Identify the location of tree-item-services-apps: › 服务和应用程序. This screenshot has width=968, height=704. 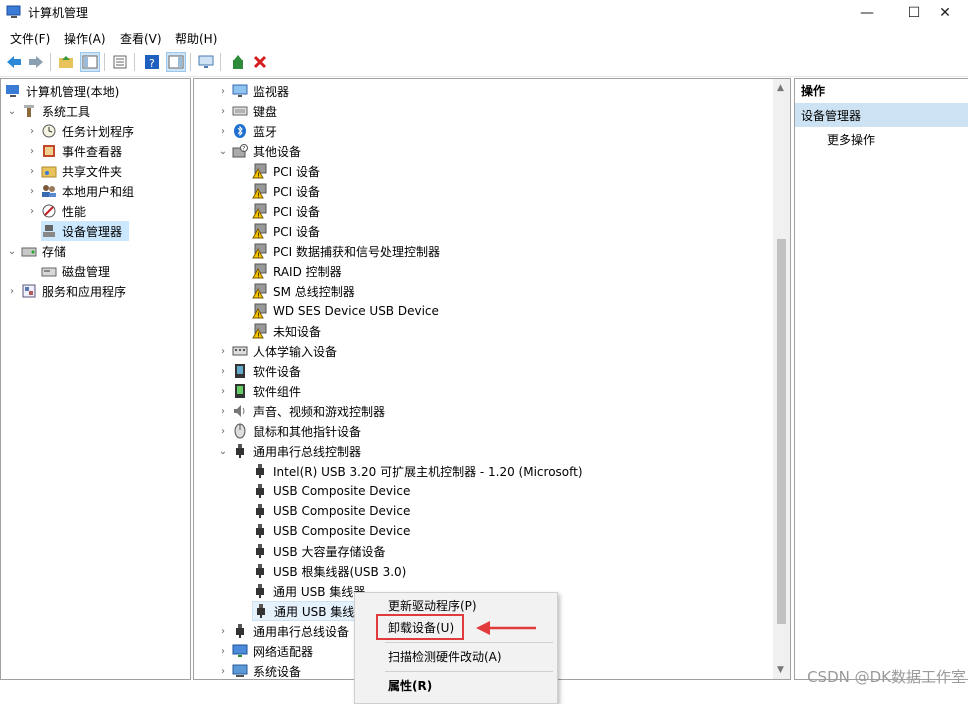
(66, 291).